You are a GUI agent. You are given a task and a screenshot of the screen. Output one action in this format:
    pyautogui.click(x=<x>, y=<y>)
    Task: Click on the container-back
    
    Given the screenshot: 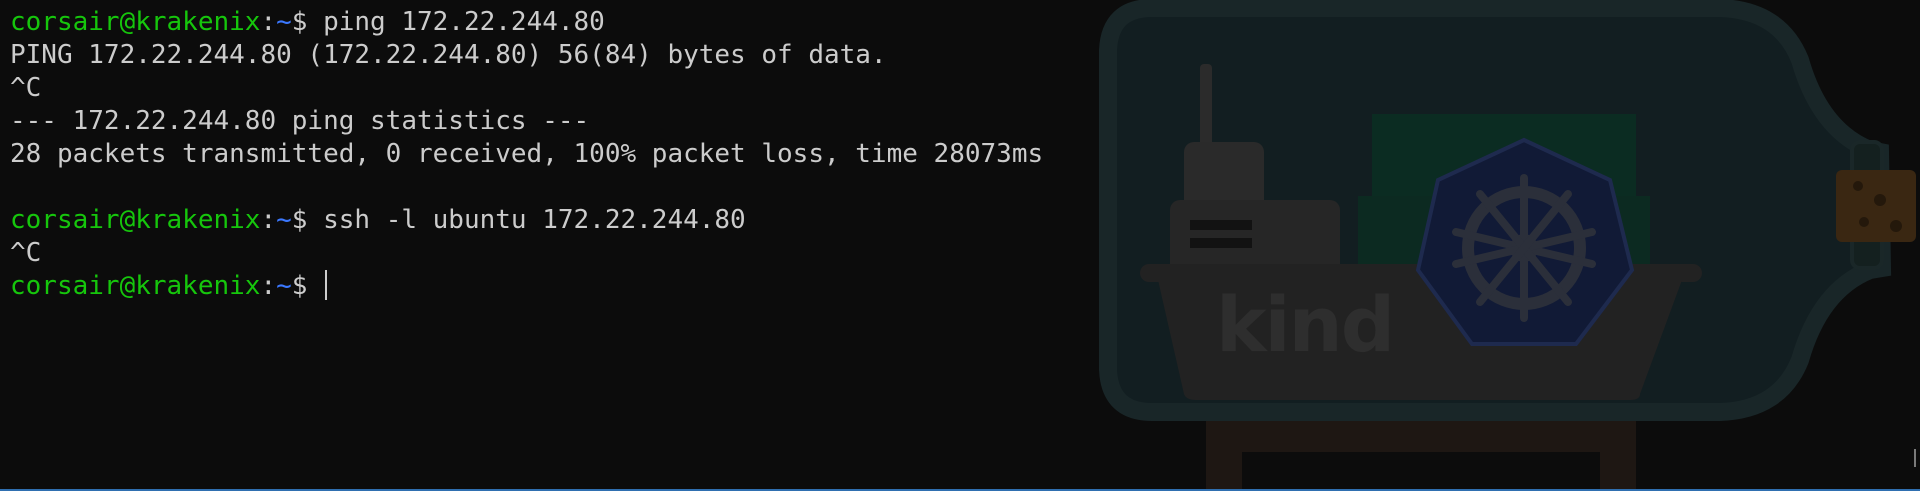 What is the action you would take?
    pyautogui.click(x=1504, y=159)
    